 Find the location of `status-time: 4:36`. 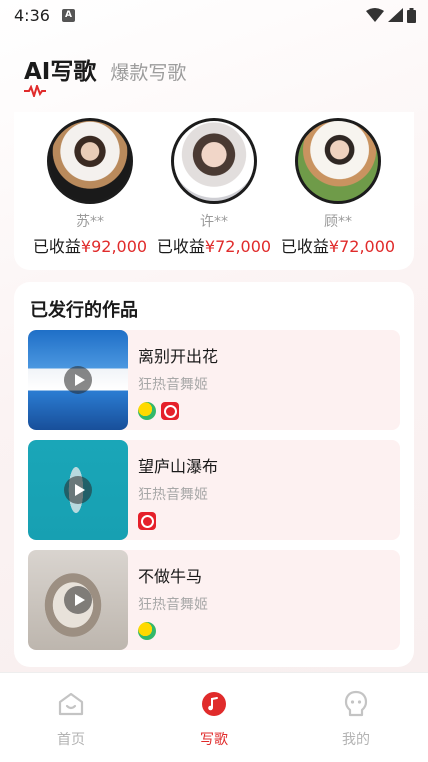

status-time: 4:36 is located at coordinates (32, 15).